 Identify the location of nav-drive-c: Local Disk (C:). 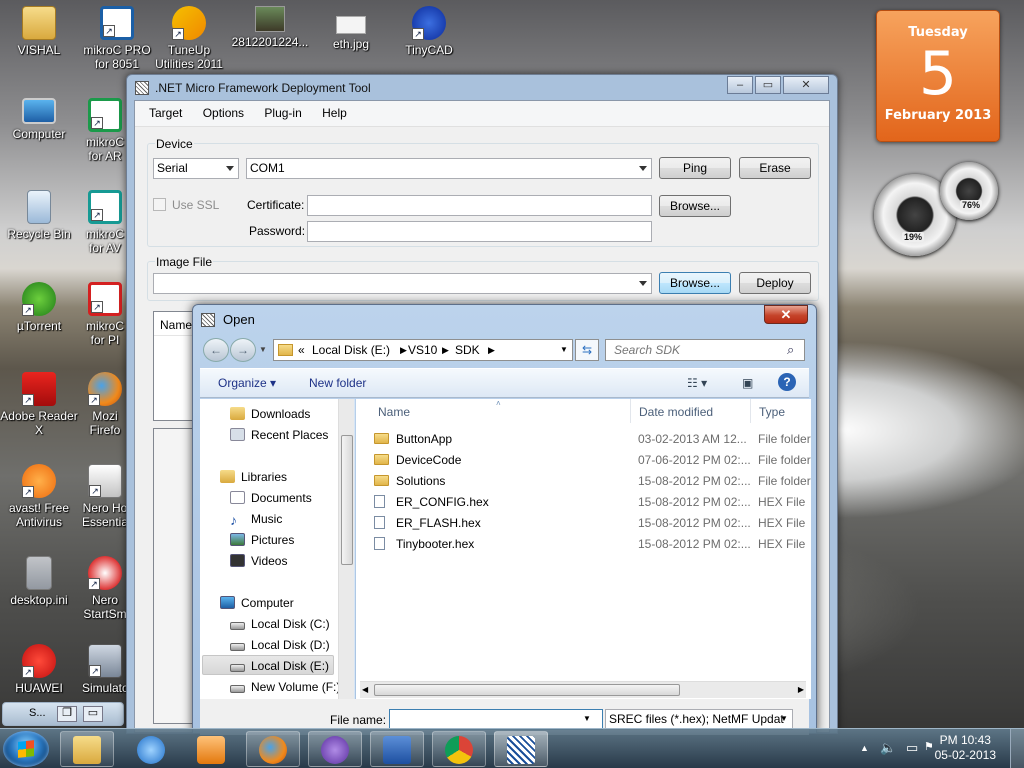
(280, 624).